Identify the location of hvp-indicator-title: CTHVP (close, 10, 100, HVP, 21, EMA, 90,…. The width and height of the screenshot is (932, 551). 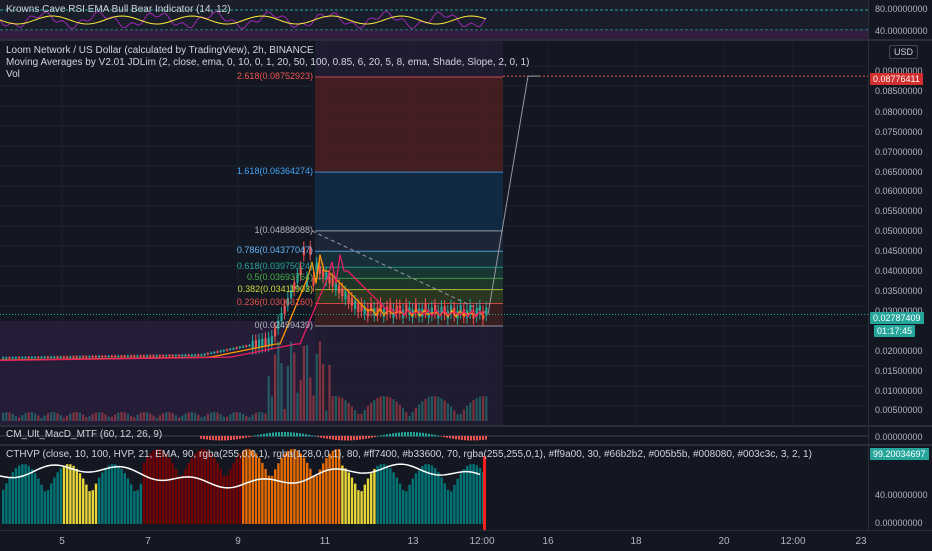
(409, 454).